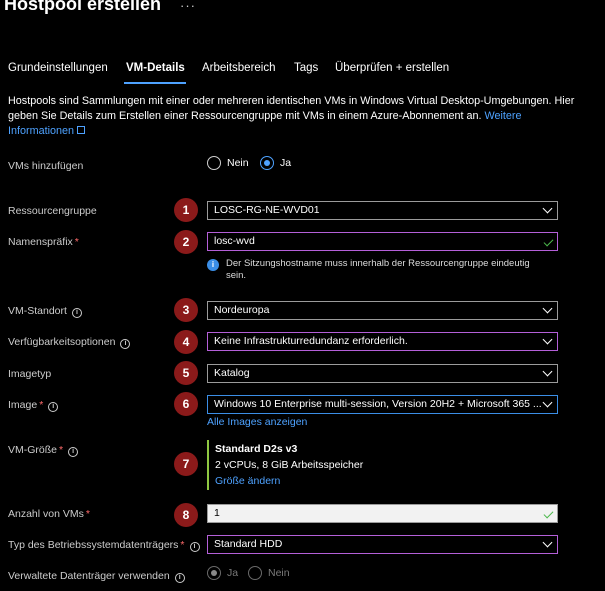 The height and width of the screenshot is (591, 605). What do you see at coordinates (186, 515) in the screenshot?
I see `step-badge-8: 8` at bounding box center [186, 515].